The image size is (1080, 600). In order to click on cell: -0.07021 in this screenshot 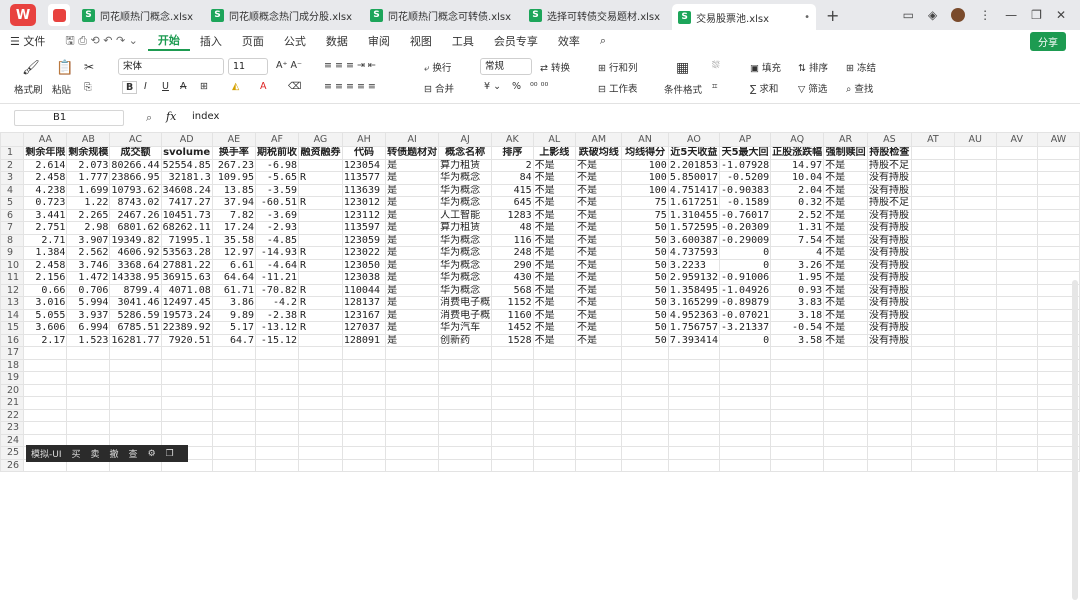, I will do `click(745, 315)`.